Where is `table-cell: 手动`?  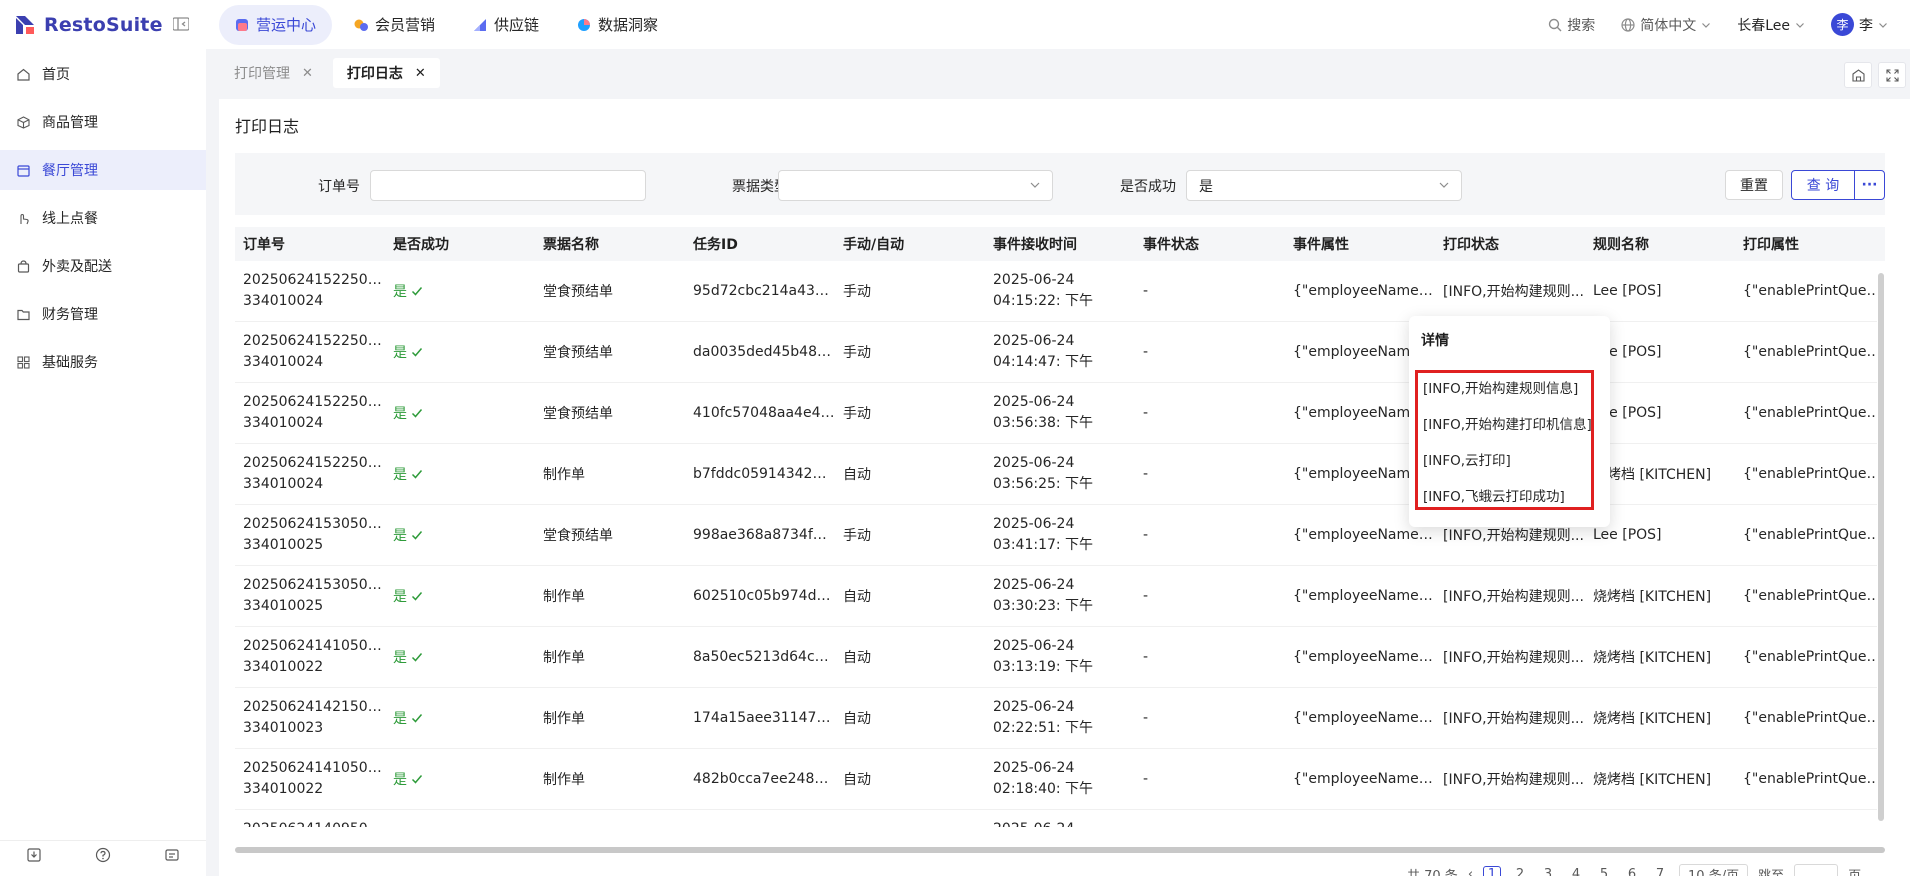 table-cell: 手动 is located at coordinates (857, 414).